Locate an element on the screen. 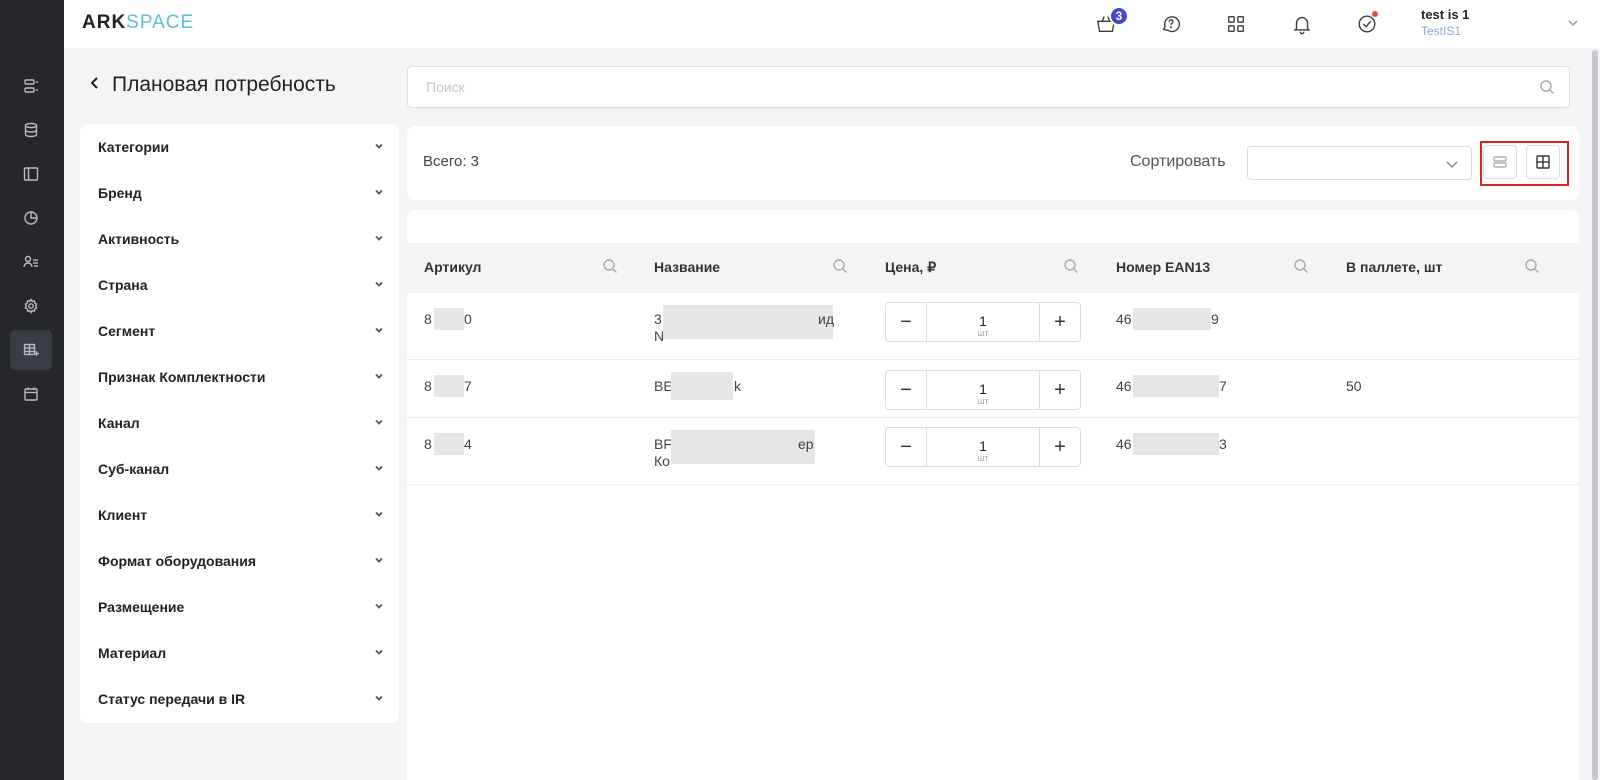  rail-item-list is located at coordinates (31, 86).